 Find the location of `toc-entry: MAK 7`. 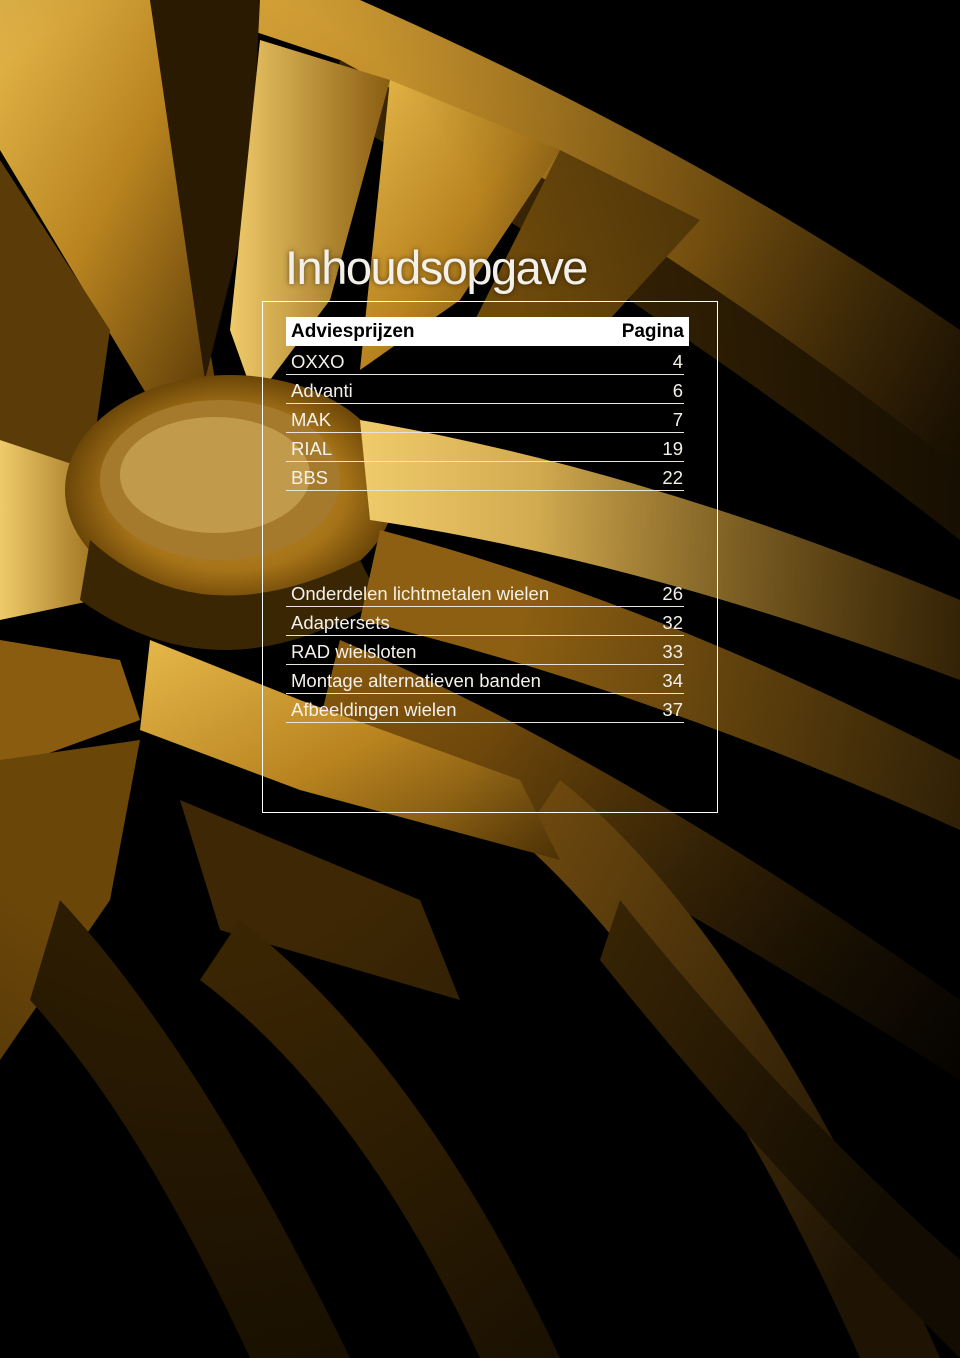

toc-entry: MAK 7 is located at coordinates (485, 418).